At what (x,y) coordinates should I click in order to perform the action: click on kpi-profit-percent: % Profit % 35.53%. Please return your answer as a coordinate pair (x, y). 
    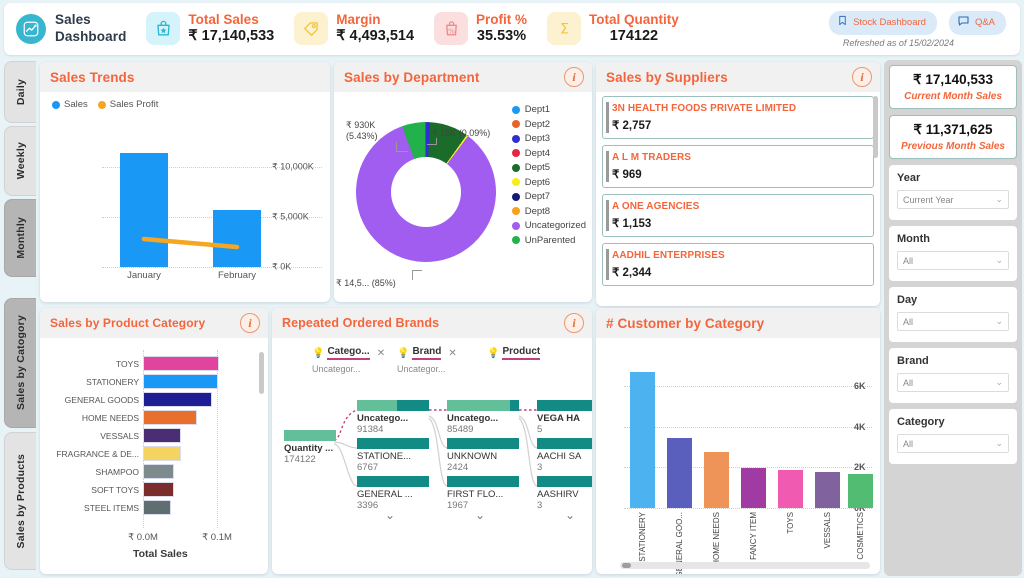
    Looking at the image, I should click on (480, 29).